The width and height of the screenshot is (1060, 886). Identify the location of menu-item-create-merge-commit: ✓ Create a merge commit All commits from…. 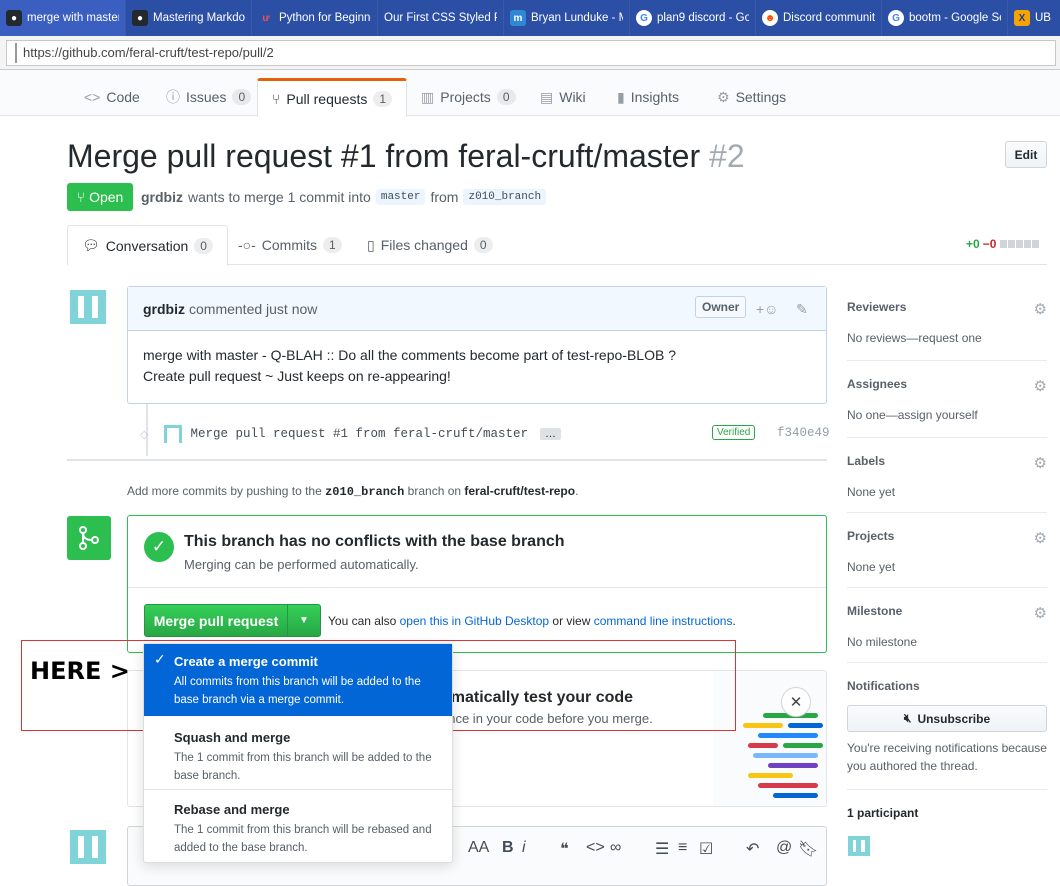
(298, 680).